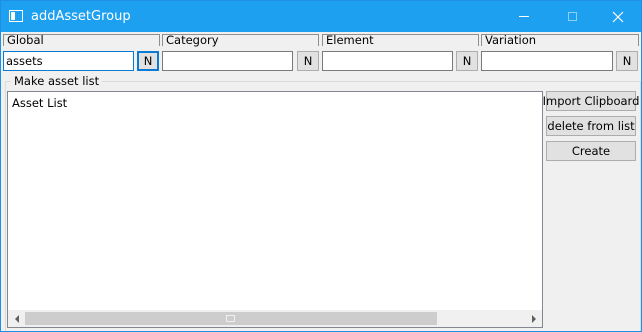 The height and width of the screenshot is (332, 642). I want to click on minimize-icon, so click(524, 16).